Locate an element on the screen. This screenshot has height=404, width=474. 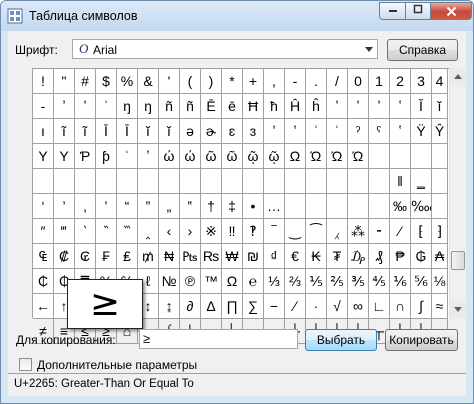
char-cell: ∏ is located at coordinates (232, 306).